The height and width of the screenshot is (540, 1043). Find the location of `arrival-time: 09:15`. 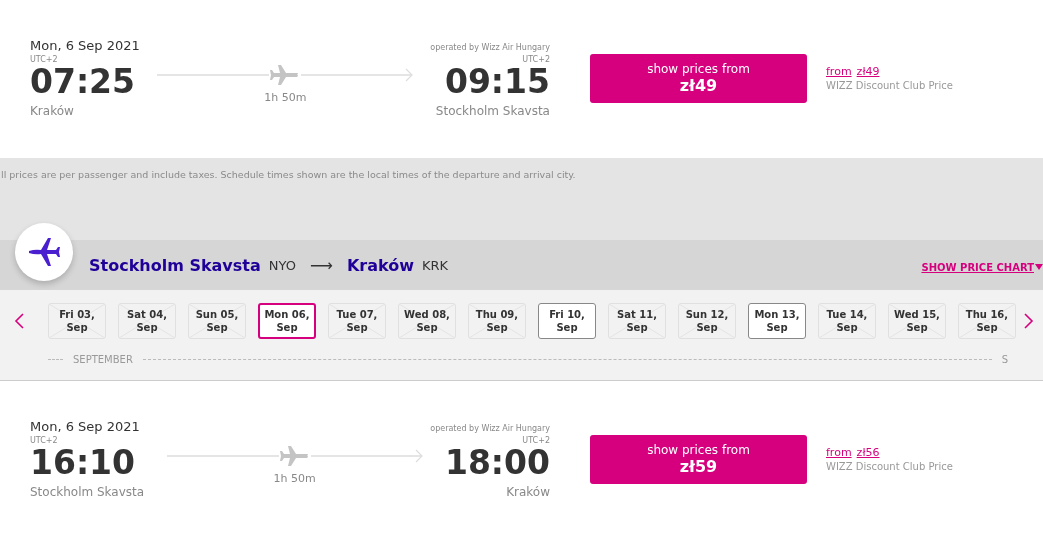

arrival-time: 09:15 is located at coordinates (497, 82).